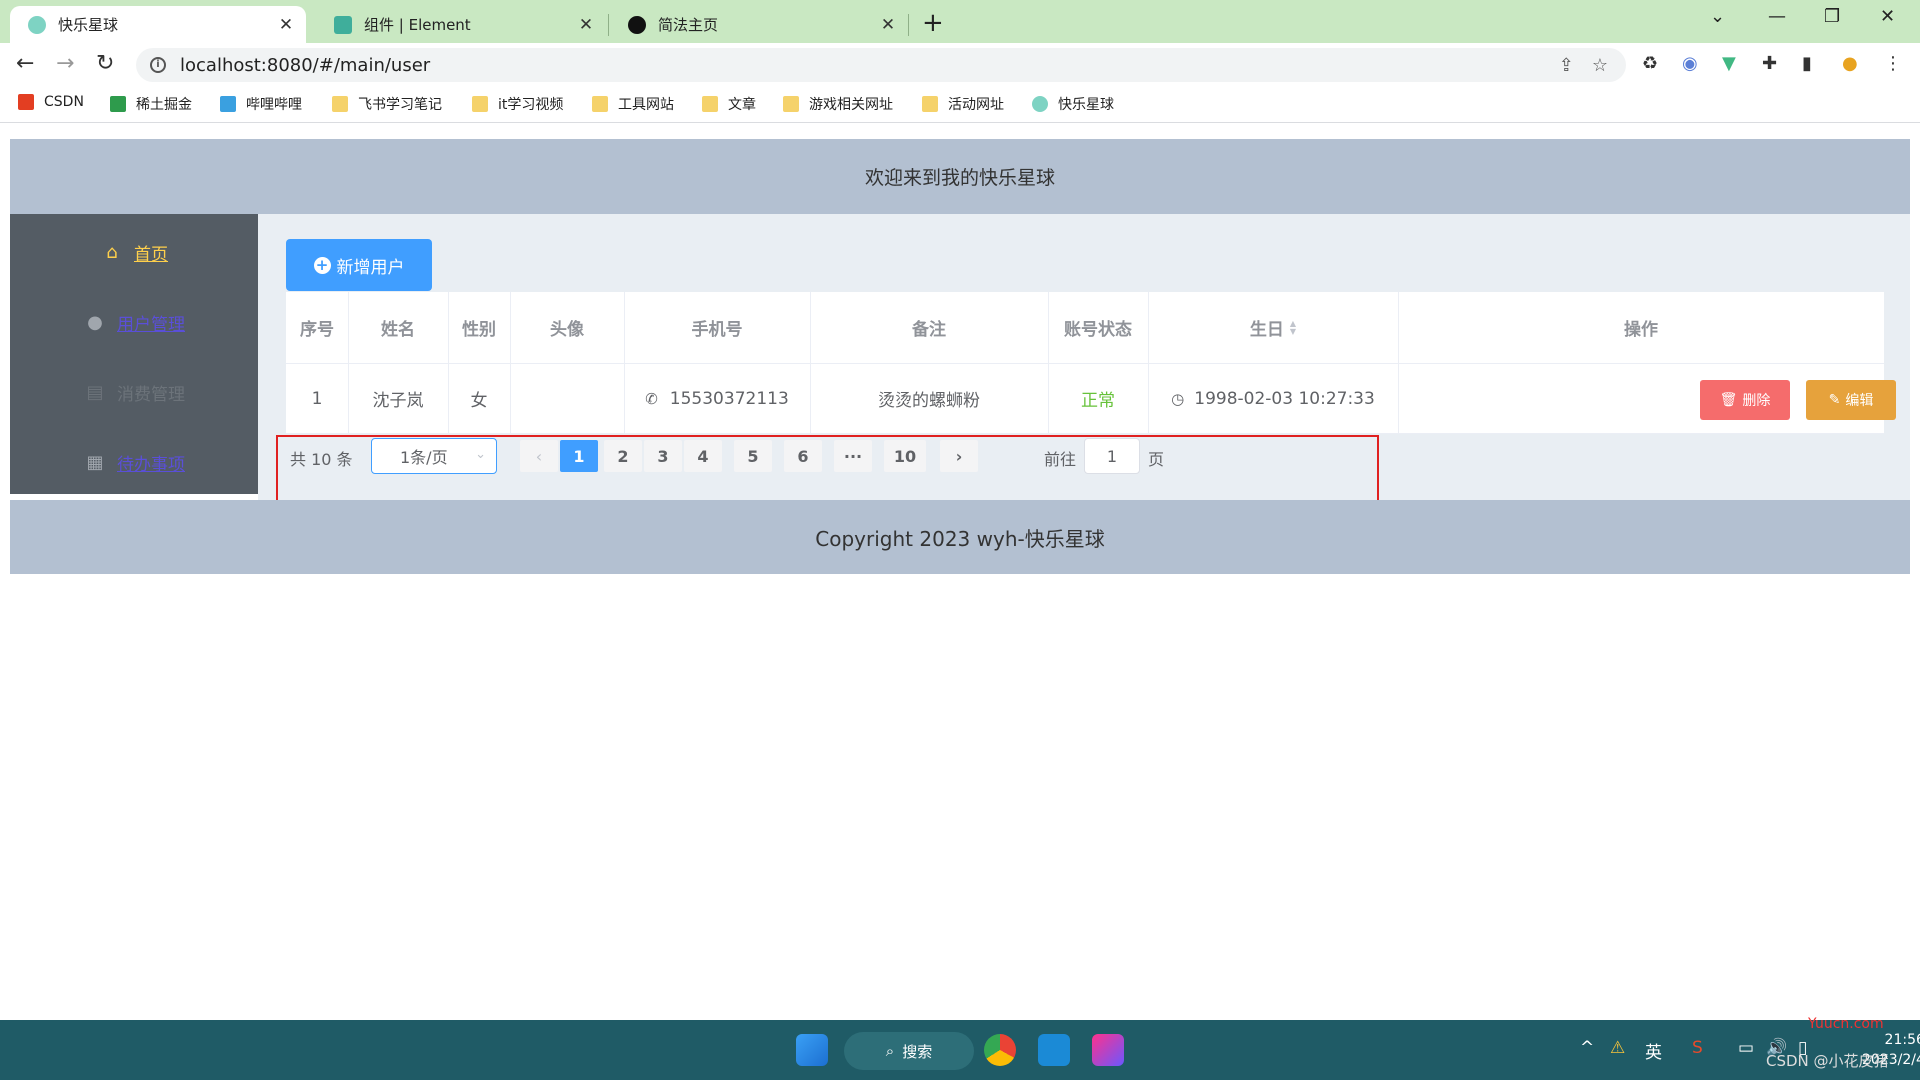 This screenshot has width=1920, height=1080. I want to click on tab-jianfa: 简法主页 ✕, so click(759, 24).